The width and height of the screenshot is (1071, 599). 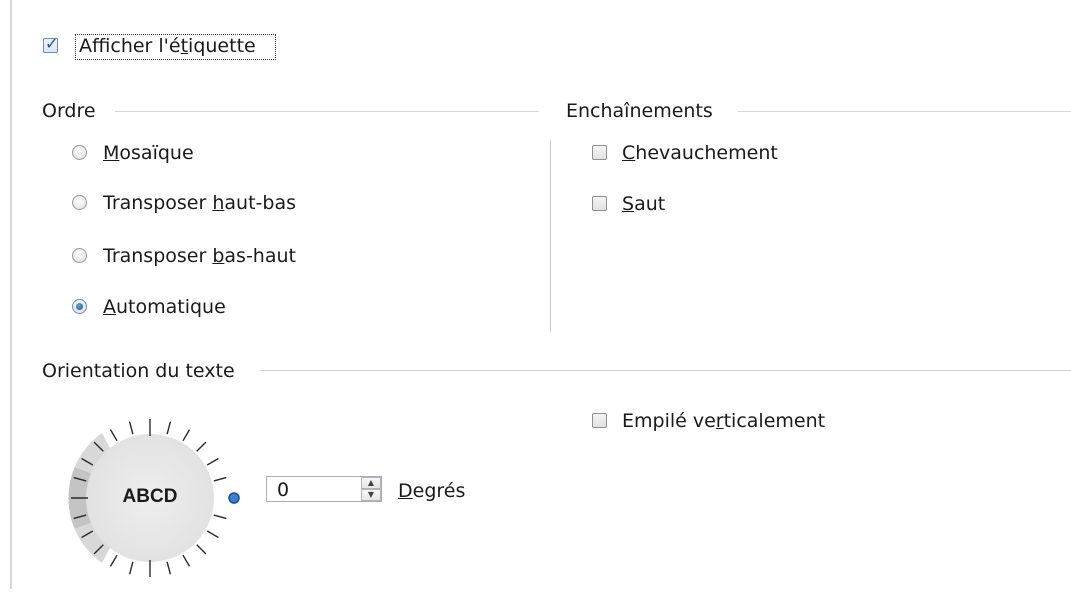 I want to click on chevron-up-icon: ▲, so click(x=371, y=482).